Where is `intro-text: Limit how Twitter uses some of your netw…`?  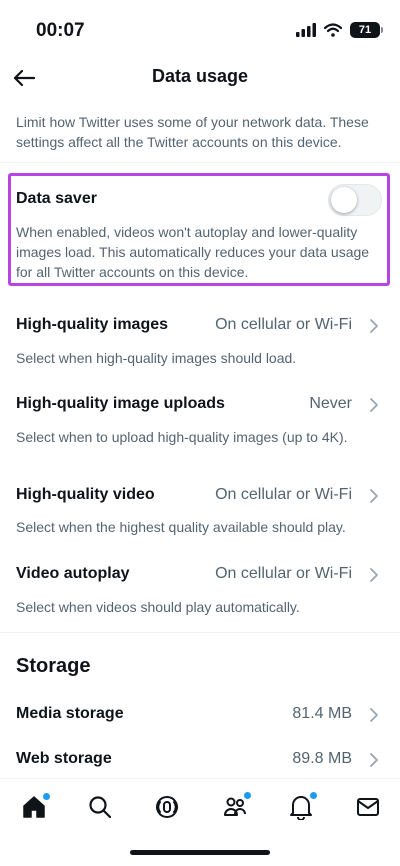 intro-text: Limit how Twitter uses some of your netw… is located at coordinates (192, 132).